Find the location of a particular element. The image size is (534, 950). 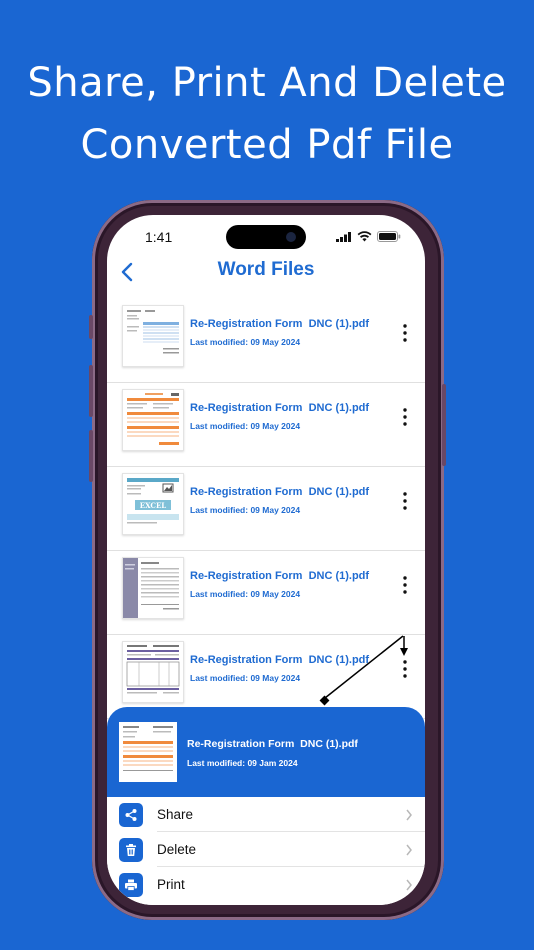

wifi-icon is located at coordinates (364, 236).